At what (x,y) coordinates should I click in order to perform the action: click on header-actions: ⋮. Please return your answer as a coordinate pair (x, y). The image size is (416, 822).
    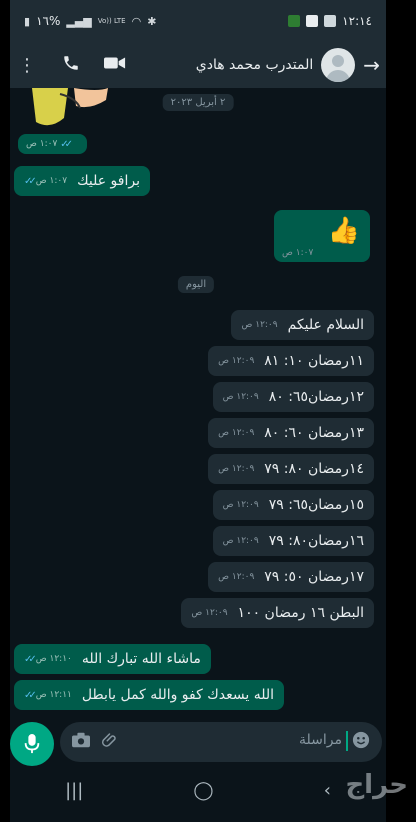
    Looking at the image, I should click on (68, 65).